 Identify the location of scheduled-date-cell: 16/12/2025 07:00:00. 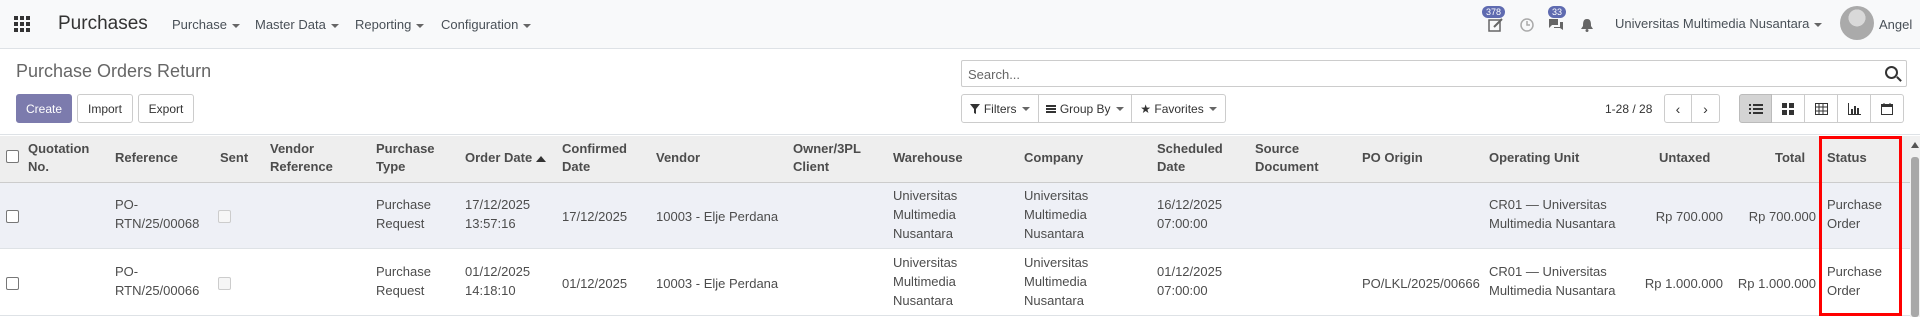
(1190, 214).